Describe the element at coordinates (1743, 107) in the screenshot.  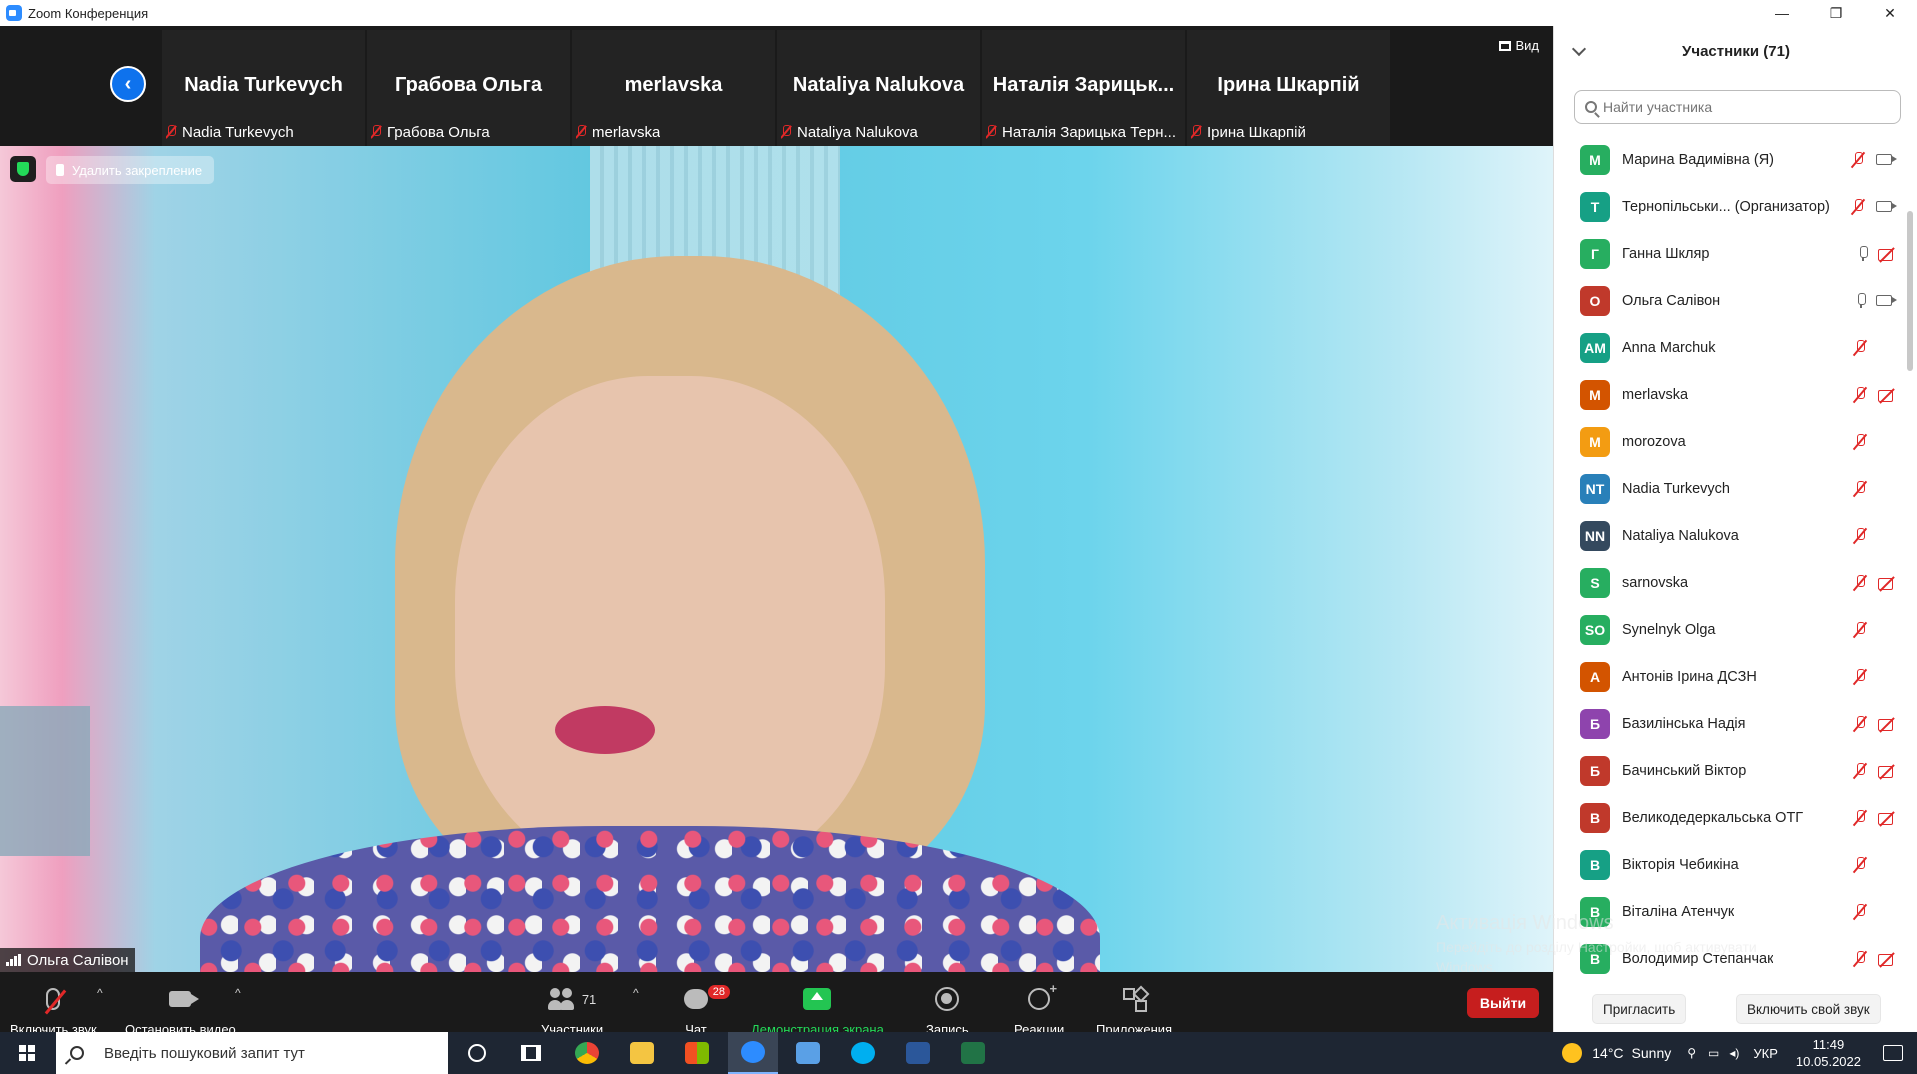
I see `participant-search-input` at that location.